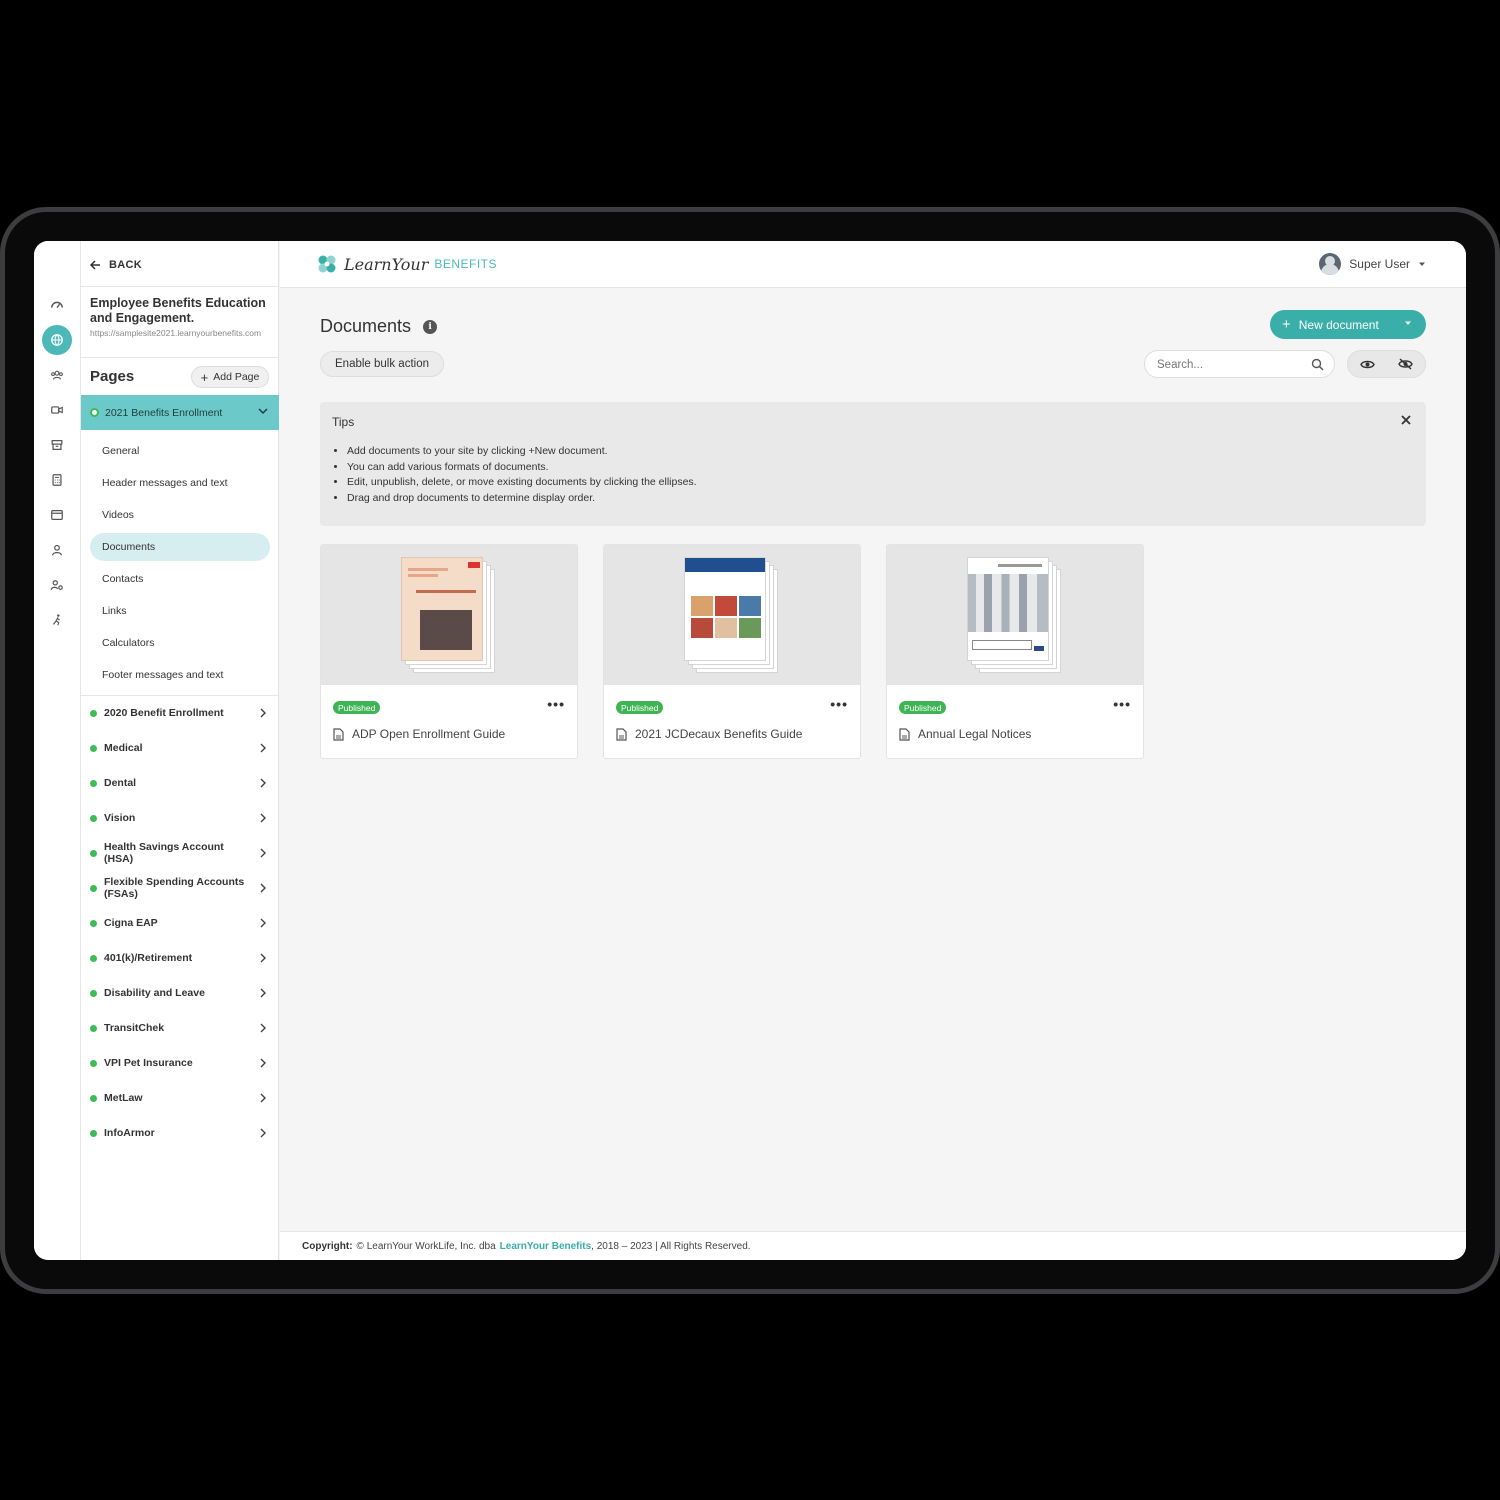 The image size is (1500, 1500). I want to click on plus-icon: +, so click(204, 377).